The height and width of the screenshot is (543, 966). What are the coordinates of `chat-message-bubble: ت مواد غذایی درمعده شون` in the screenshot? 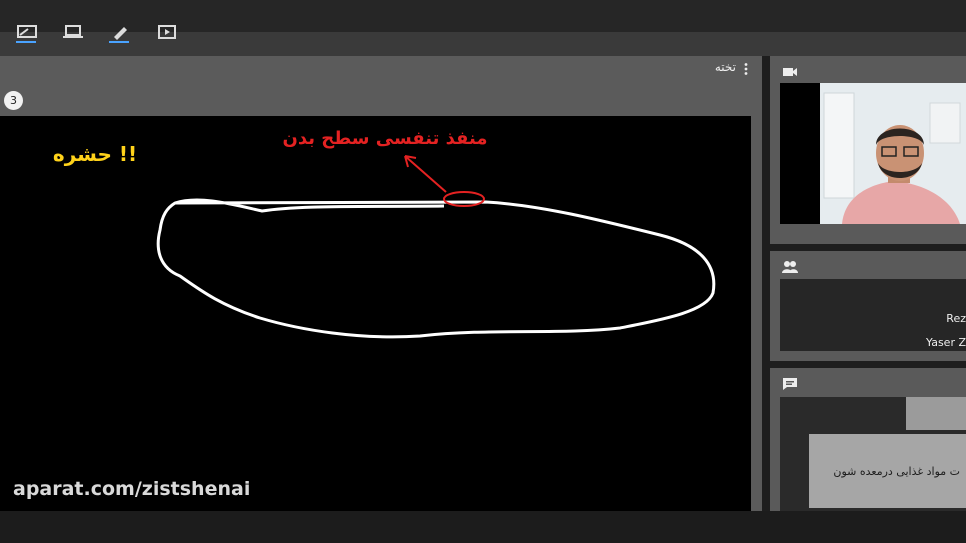 It's located at (887, 471).